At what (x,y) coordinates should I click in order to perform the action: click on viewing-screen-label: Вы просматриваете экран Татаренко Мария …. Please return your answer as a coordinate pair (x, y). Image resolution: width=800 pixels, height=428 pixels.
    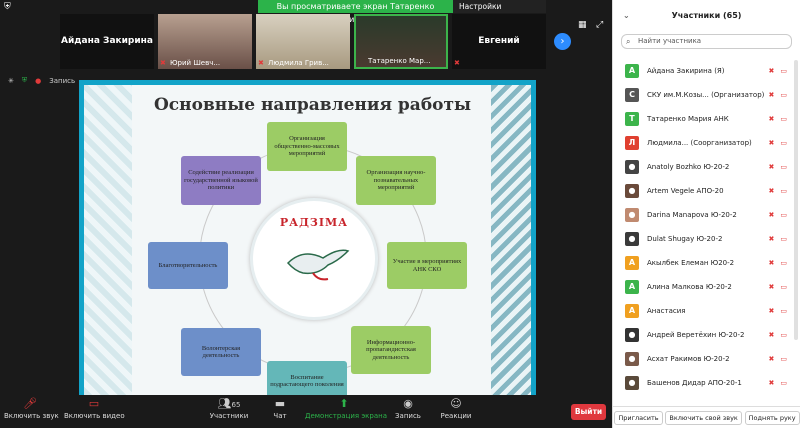
    Looking at the image, I should click on (355, 12).